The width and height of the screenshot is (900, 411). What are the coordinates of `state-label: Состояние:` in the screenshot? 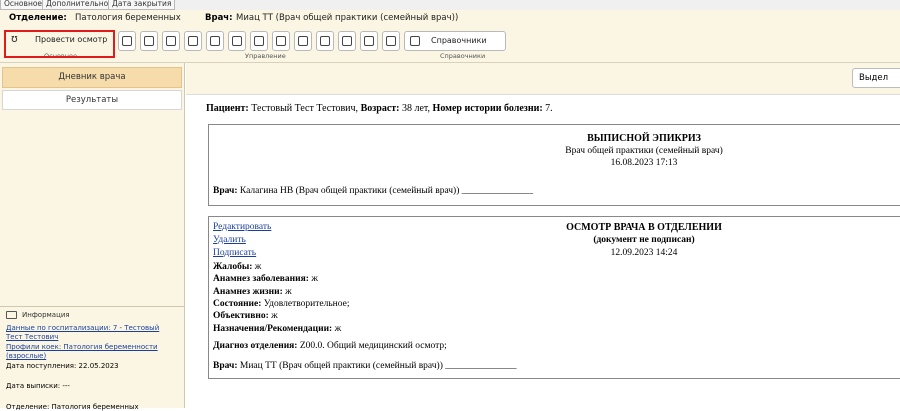 It's located at (237, 304).